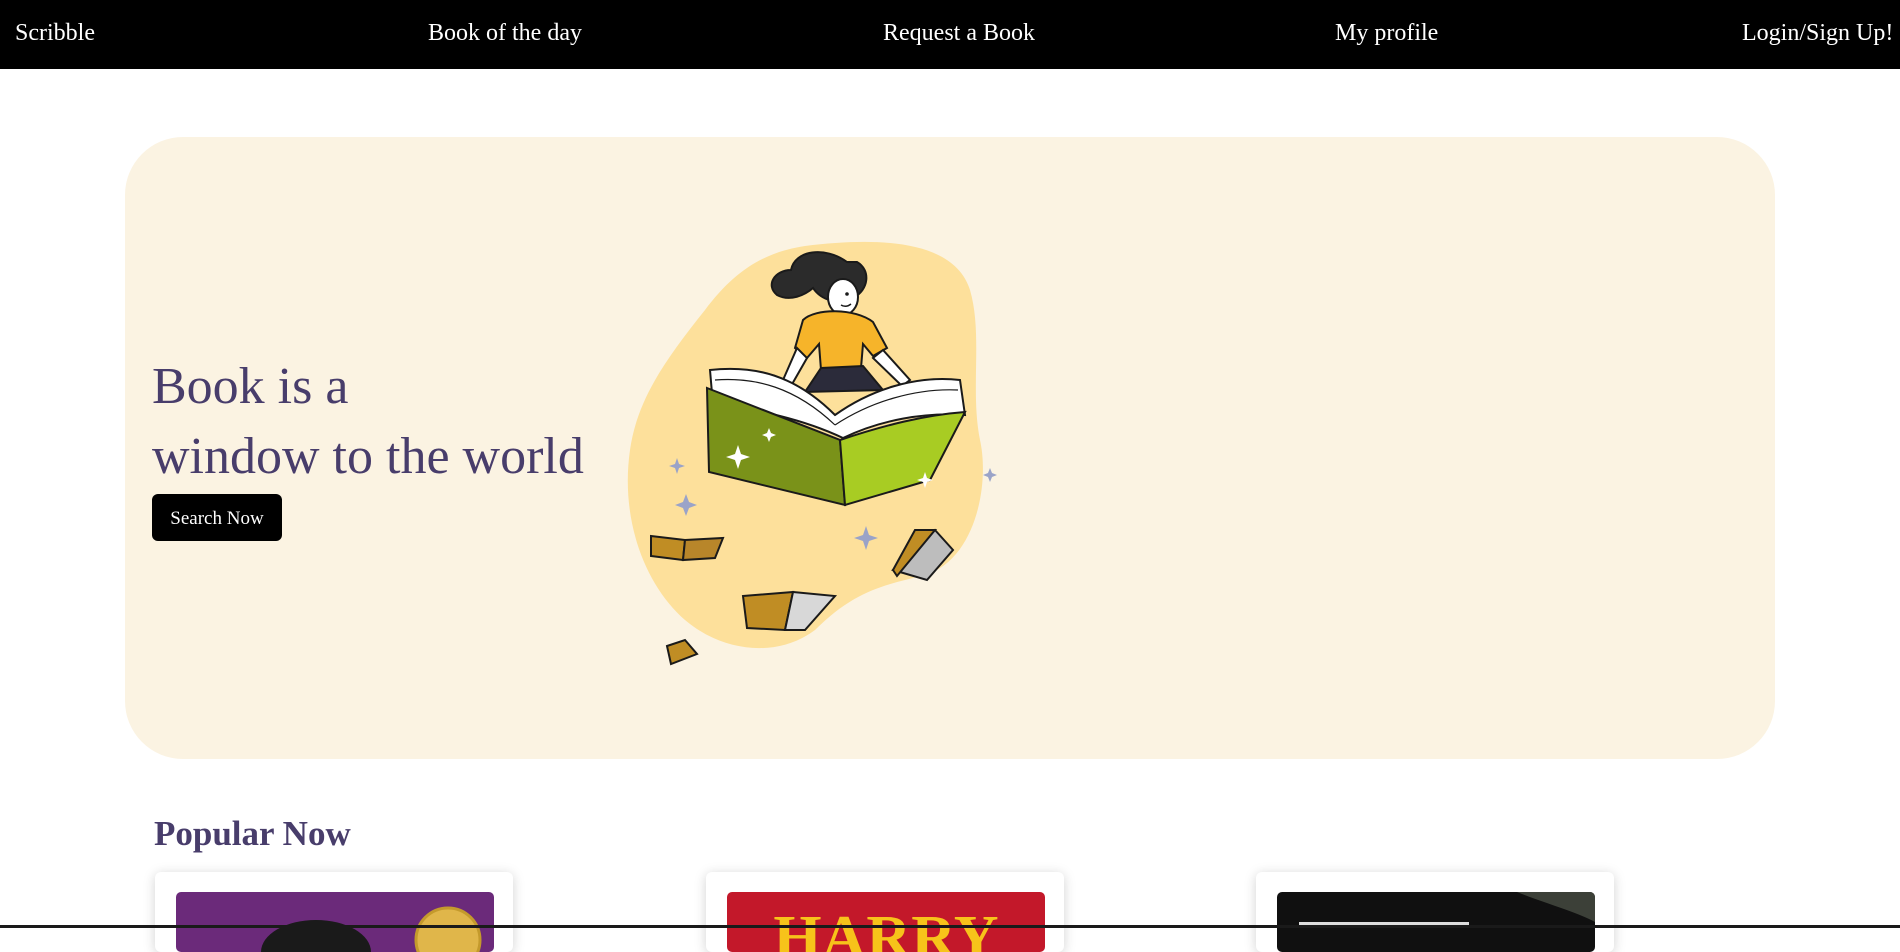  What do you see at coordinates (250, 386) in the screenshot?
I see `hero-title-line-1: Book is a` at bounding box center [250, 386].